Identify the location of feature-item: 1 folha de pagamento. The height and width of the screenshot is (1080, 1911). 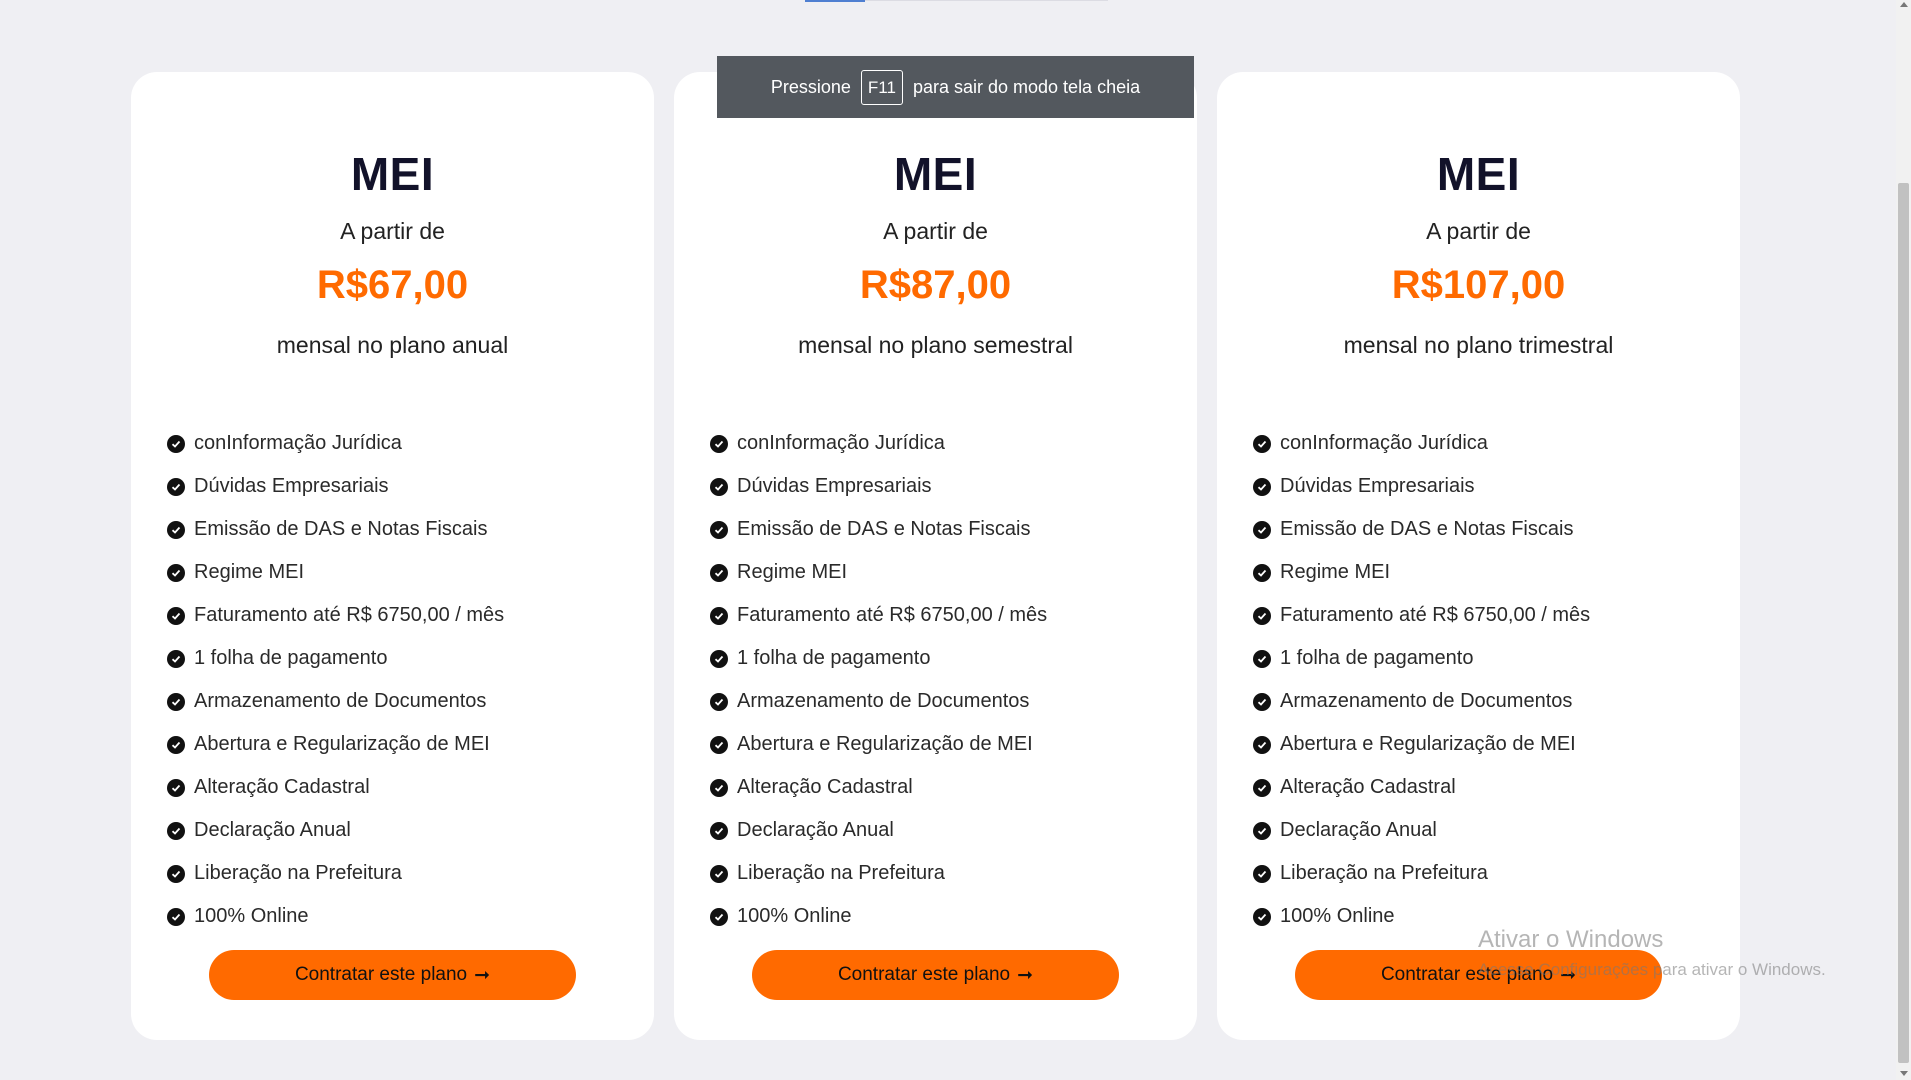
(878, 658).